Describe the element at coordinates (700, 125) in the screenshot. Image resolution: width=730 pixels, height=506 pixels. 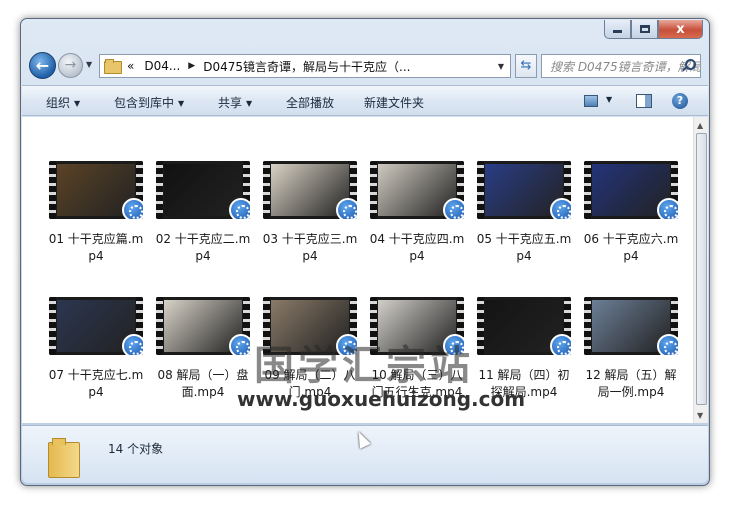
I see `scroll-up-icon: ▲` at that location.